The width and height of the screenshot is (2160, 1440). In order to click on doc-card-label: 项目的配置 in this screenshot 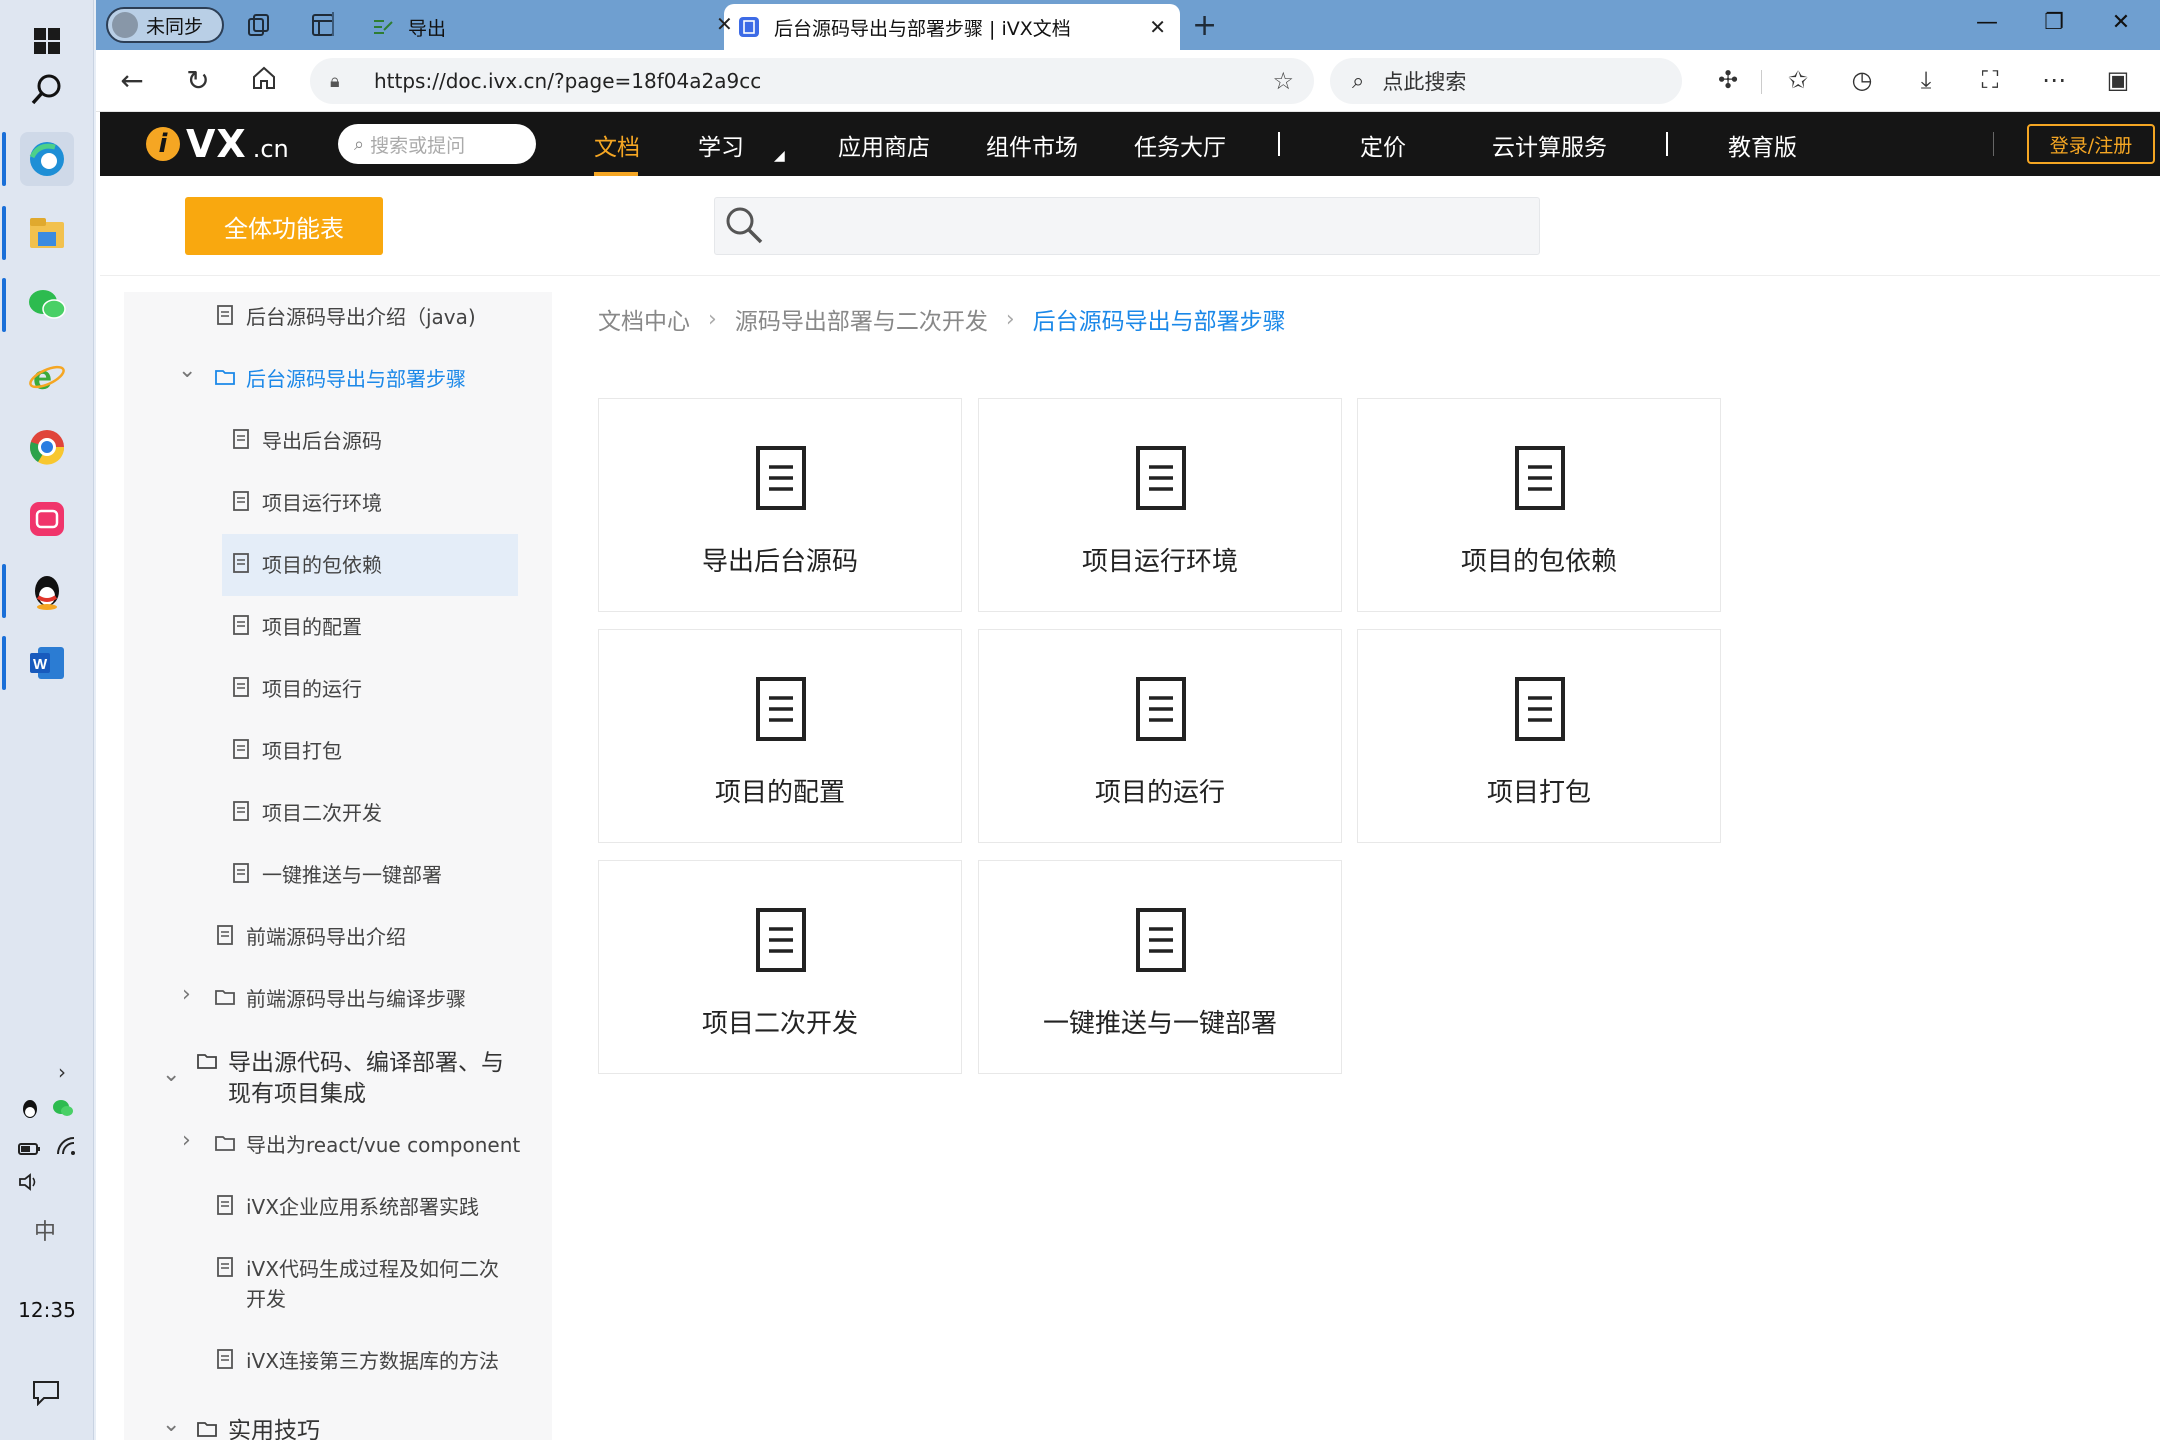, I will do `click(779, 793)`.